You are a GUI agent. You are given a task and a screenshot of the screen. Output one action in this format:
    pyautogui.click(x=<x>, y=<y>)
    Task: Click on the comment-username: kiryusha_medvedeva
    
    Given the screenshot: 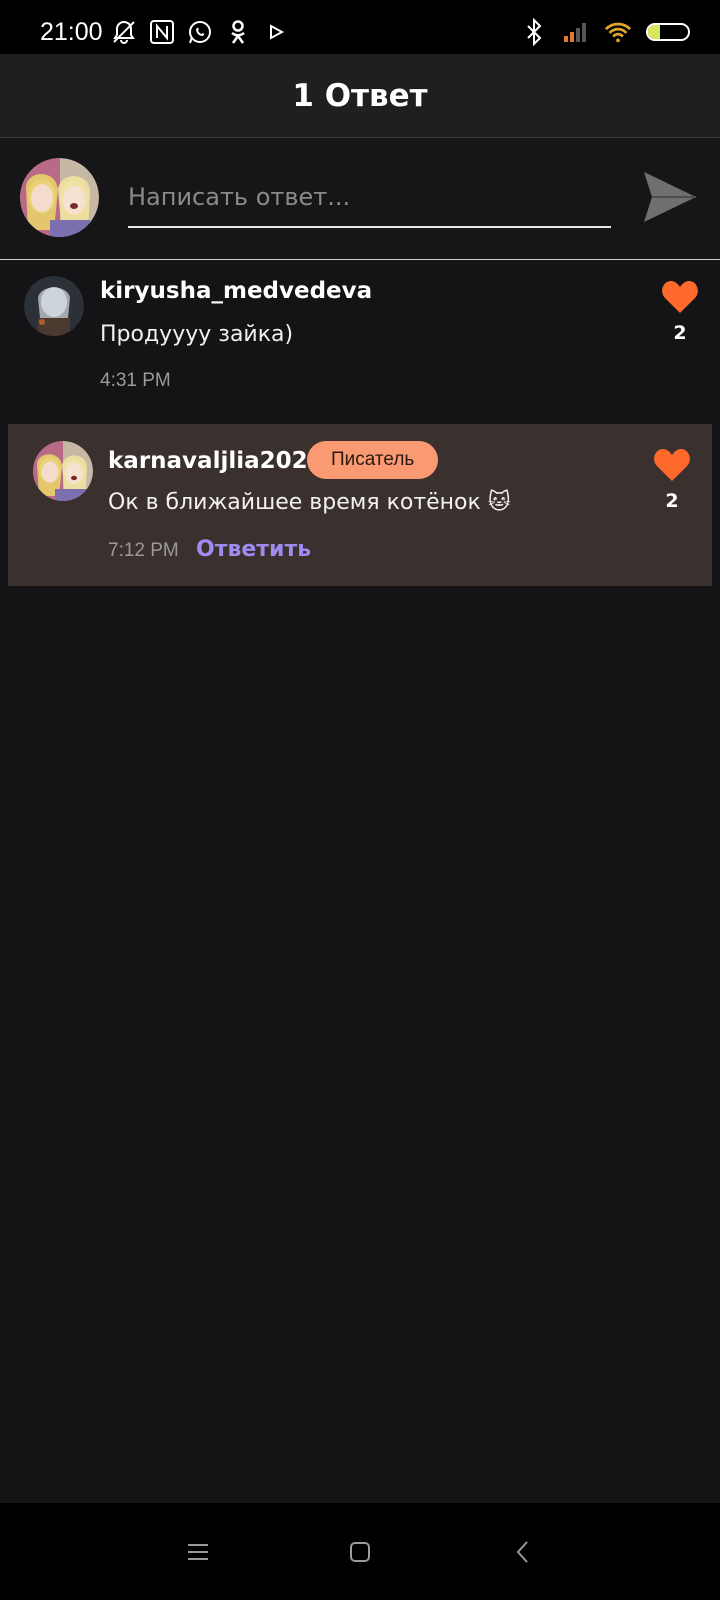 What is the action you would take?
    pyautogui.click(x=236, y=291)
    